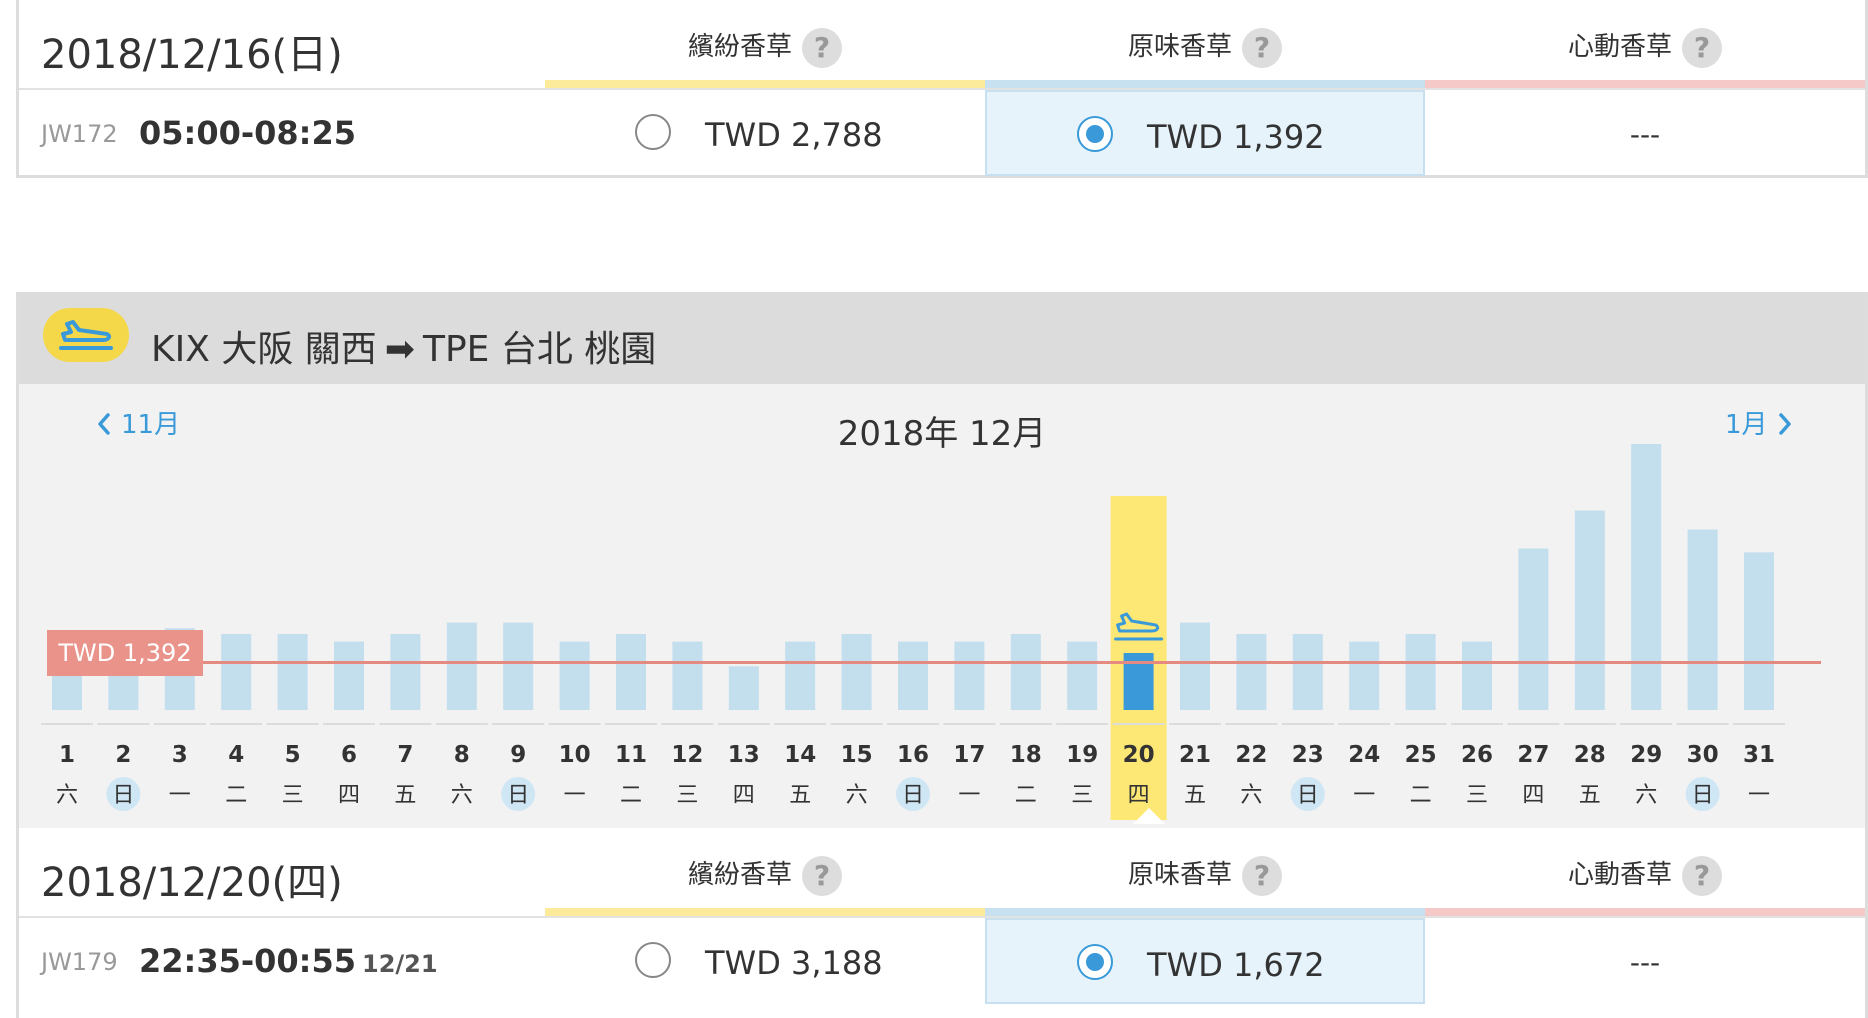 The width and height of the screenshot is (1868, 1018). Describe the element at coordinates (1149, 816) in the screenshot. I see `selected-day-pointer` at that location.